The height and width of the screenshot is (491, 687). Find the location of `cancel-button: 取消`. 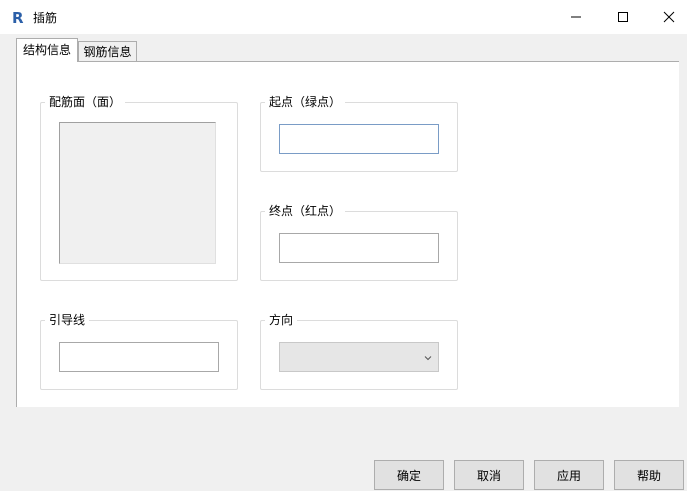

cancel-button: 取消 is located at coordinates (489, 475).